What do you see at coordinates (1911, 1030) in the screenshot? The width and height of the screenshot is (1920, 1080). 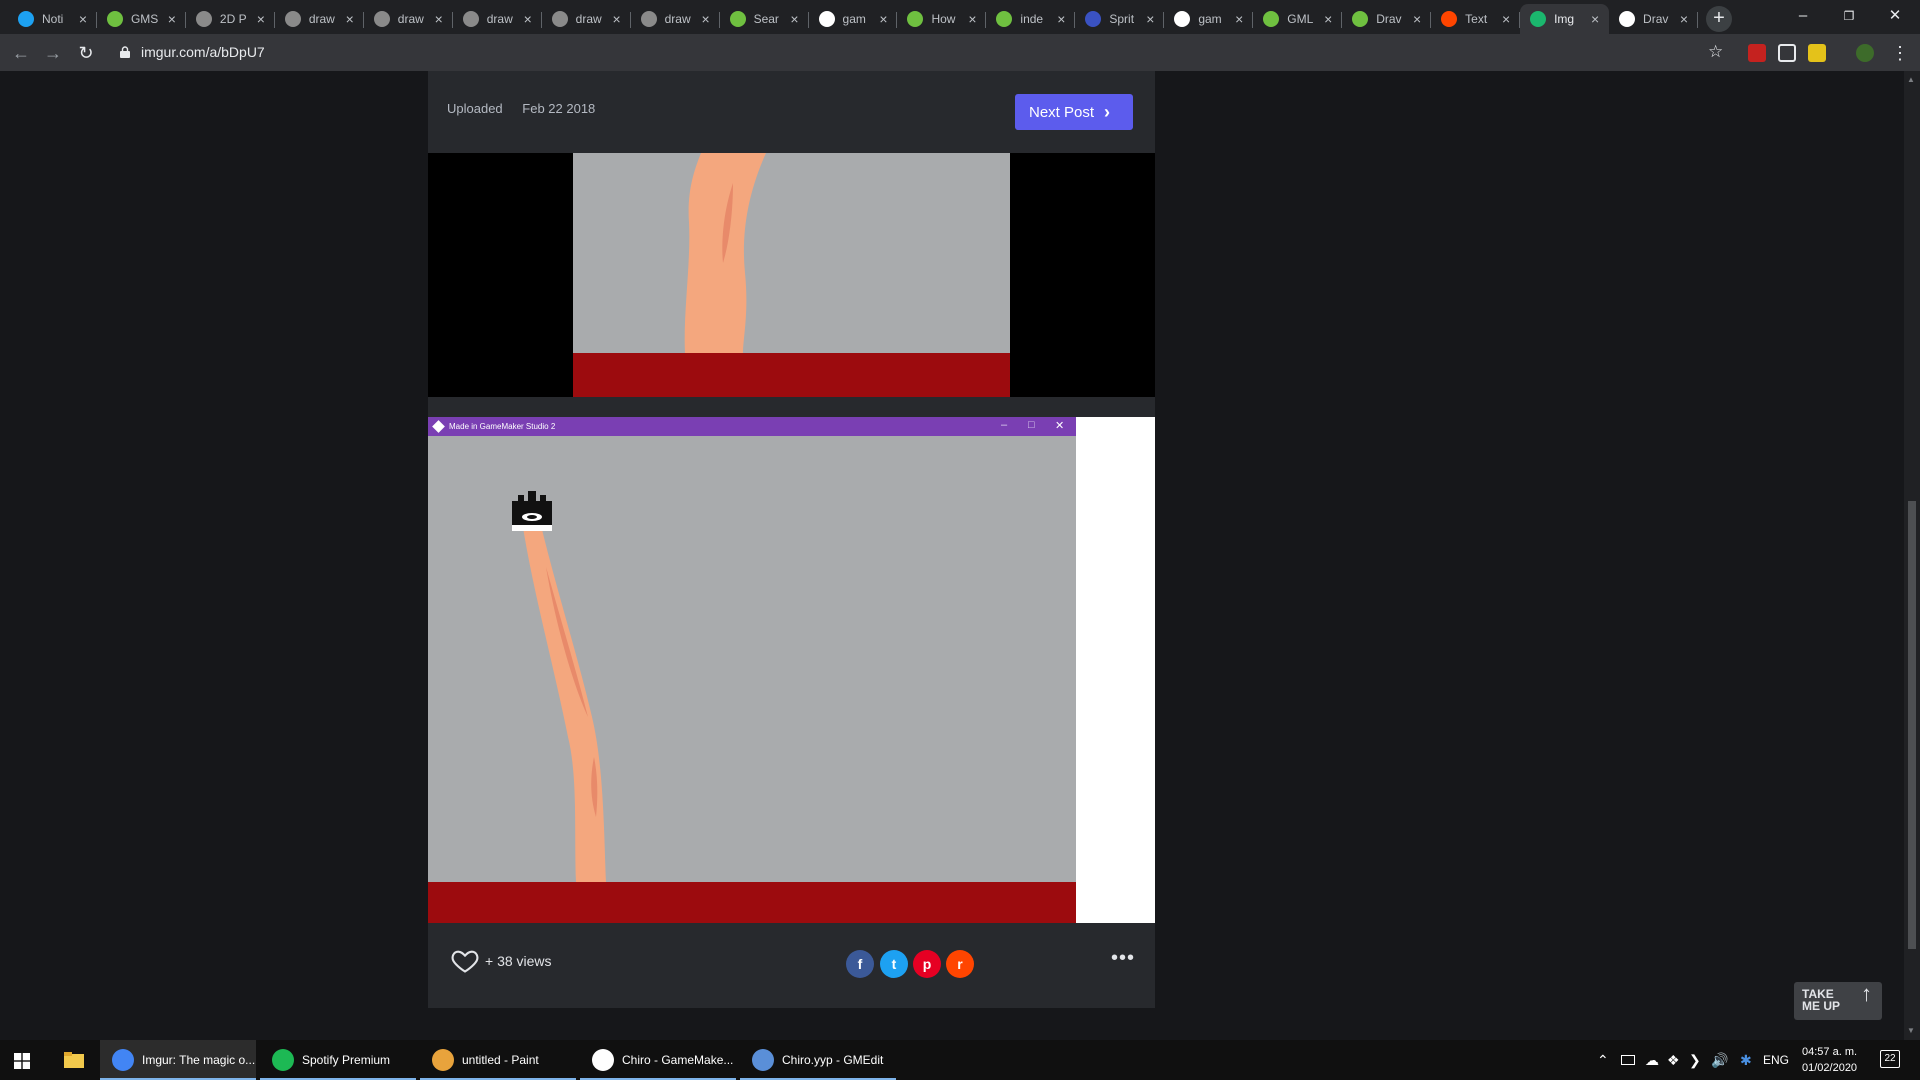 I see `scroll-down-arrow-icon: ▼` at bounding box center [1911, 1030].